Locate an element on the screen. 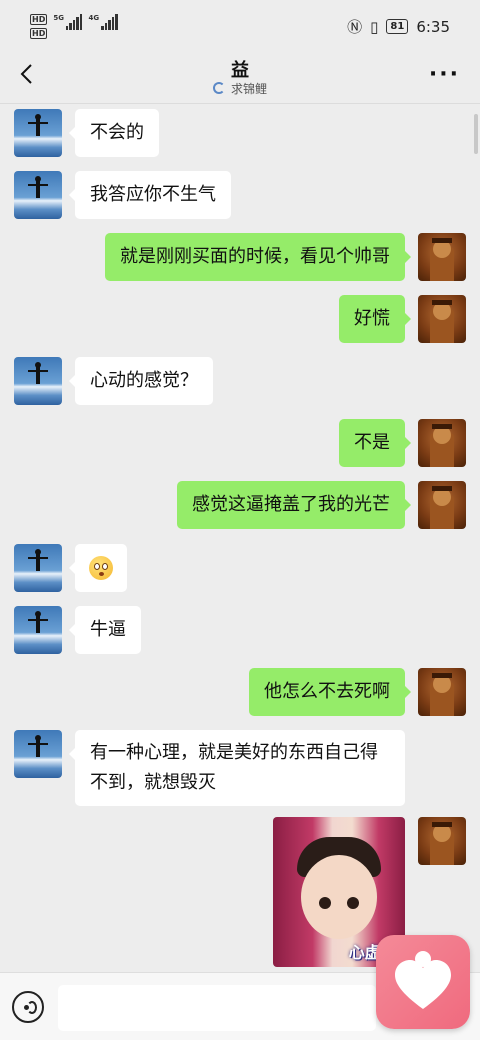 This screenshot has width=480, height=1040. hd-badge-sim2: HD is located at coordinates (39, 33).